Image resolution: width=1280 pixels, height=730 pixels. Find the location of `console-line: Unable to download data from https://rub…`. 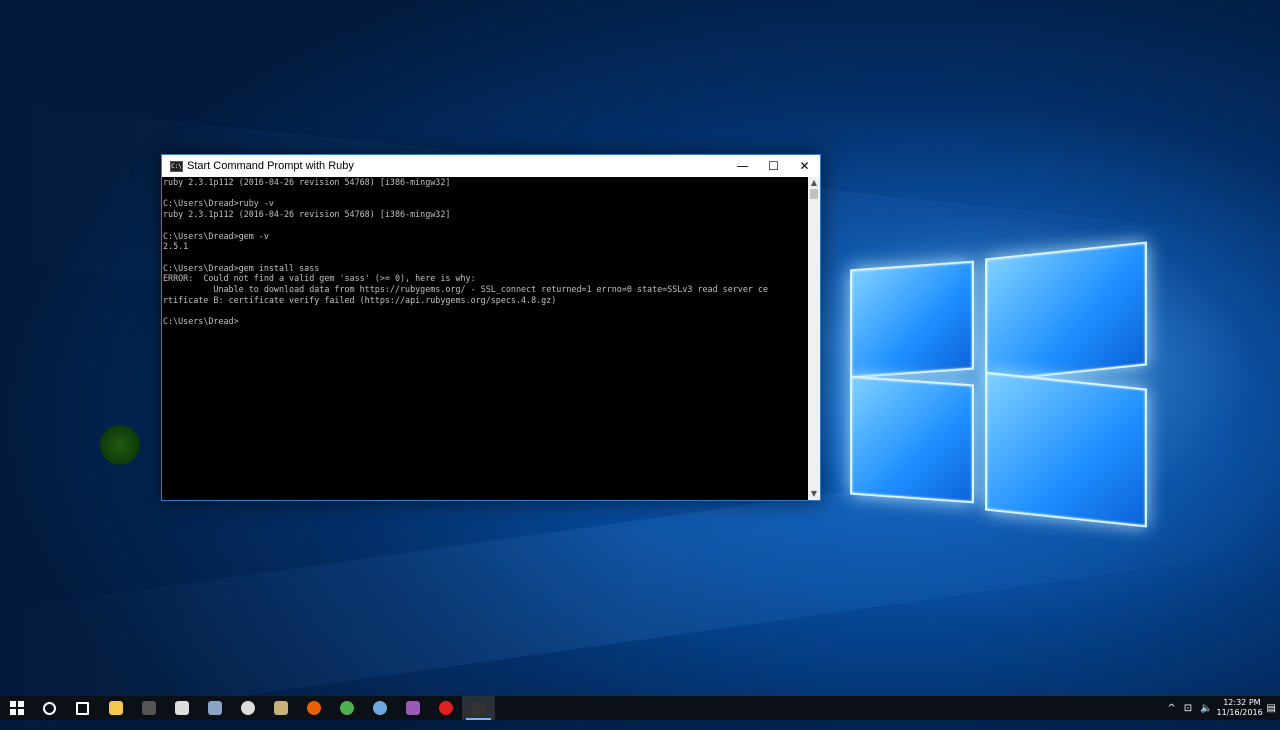

console-line: Unable to download data from https://rub… is located at coordinates (466, 289).